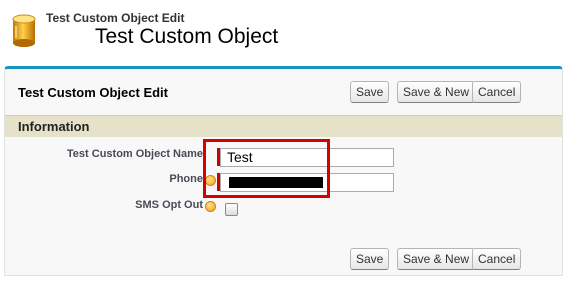 The image size is (563, 281). Describe the element at coordinates (497, 259) in the screenshot. I see `cancel-button-bottom: Cancel` at that location.